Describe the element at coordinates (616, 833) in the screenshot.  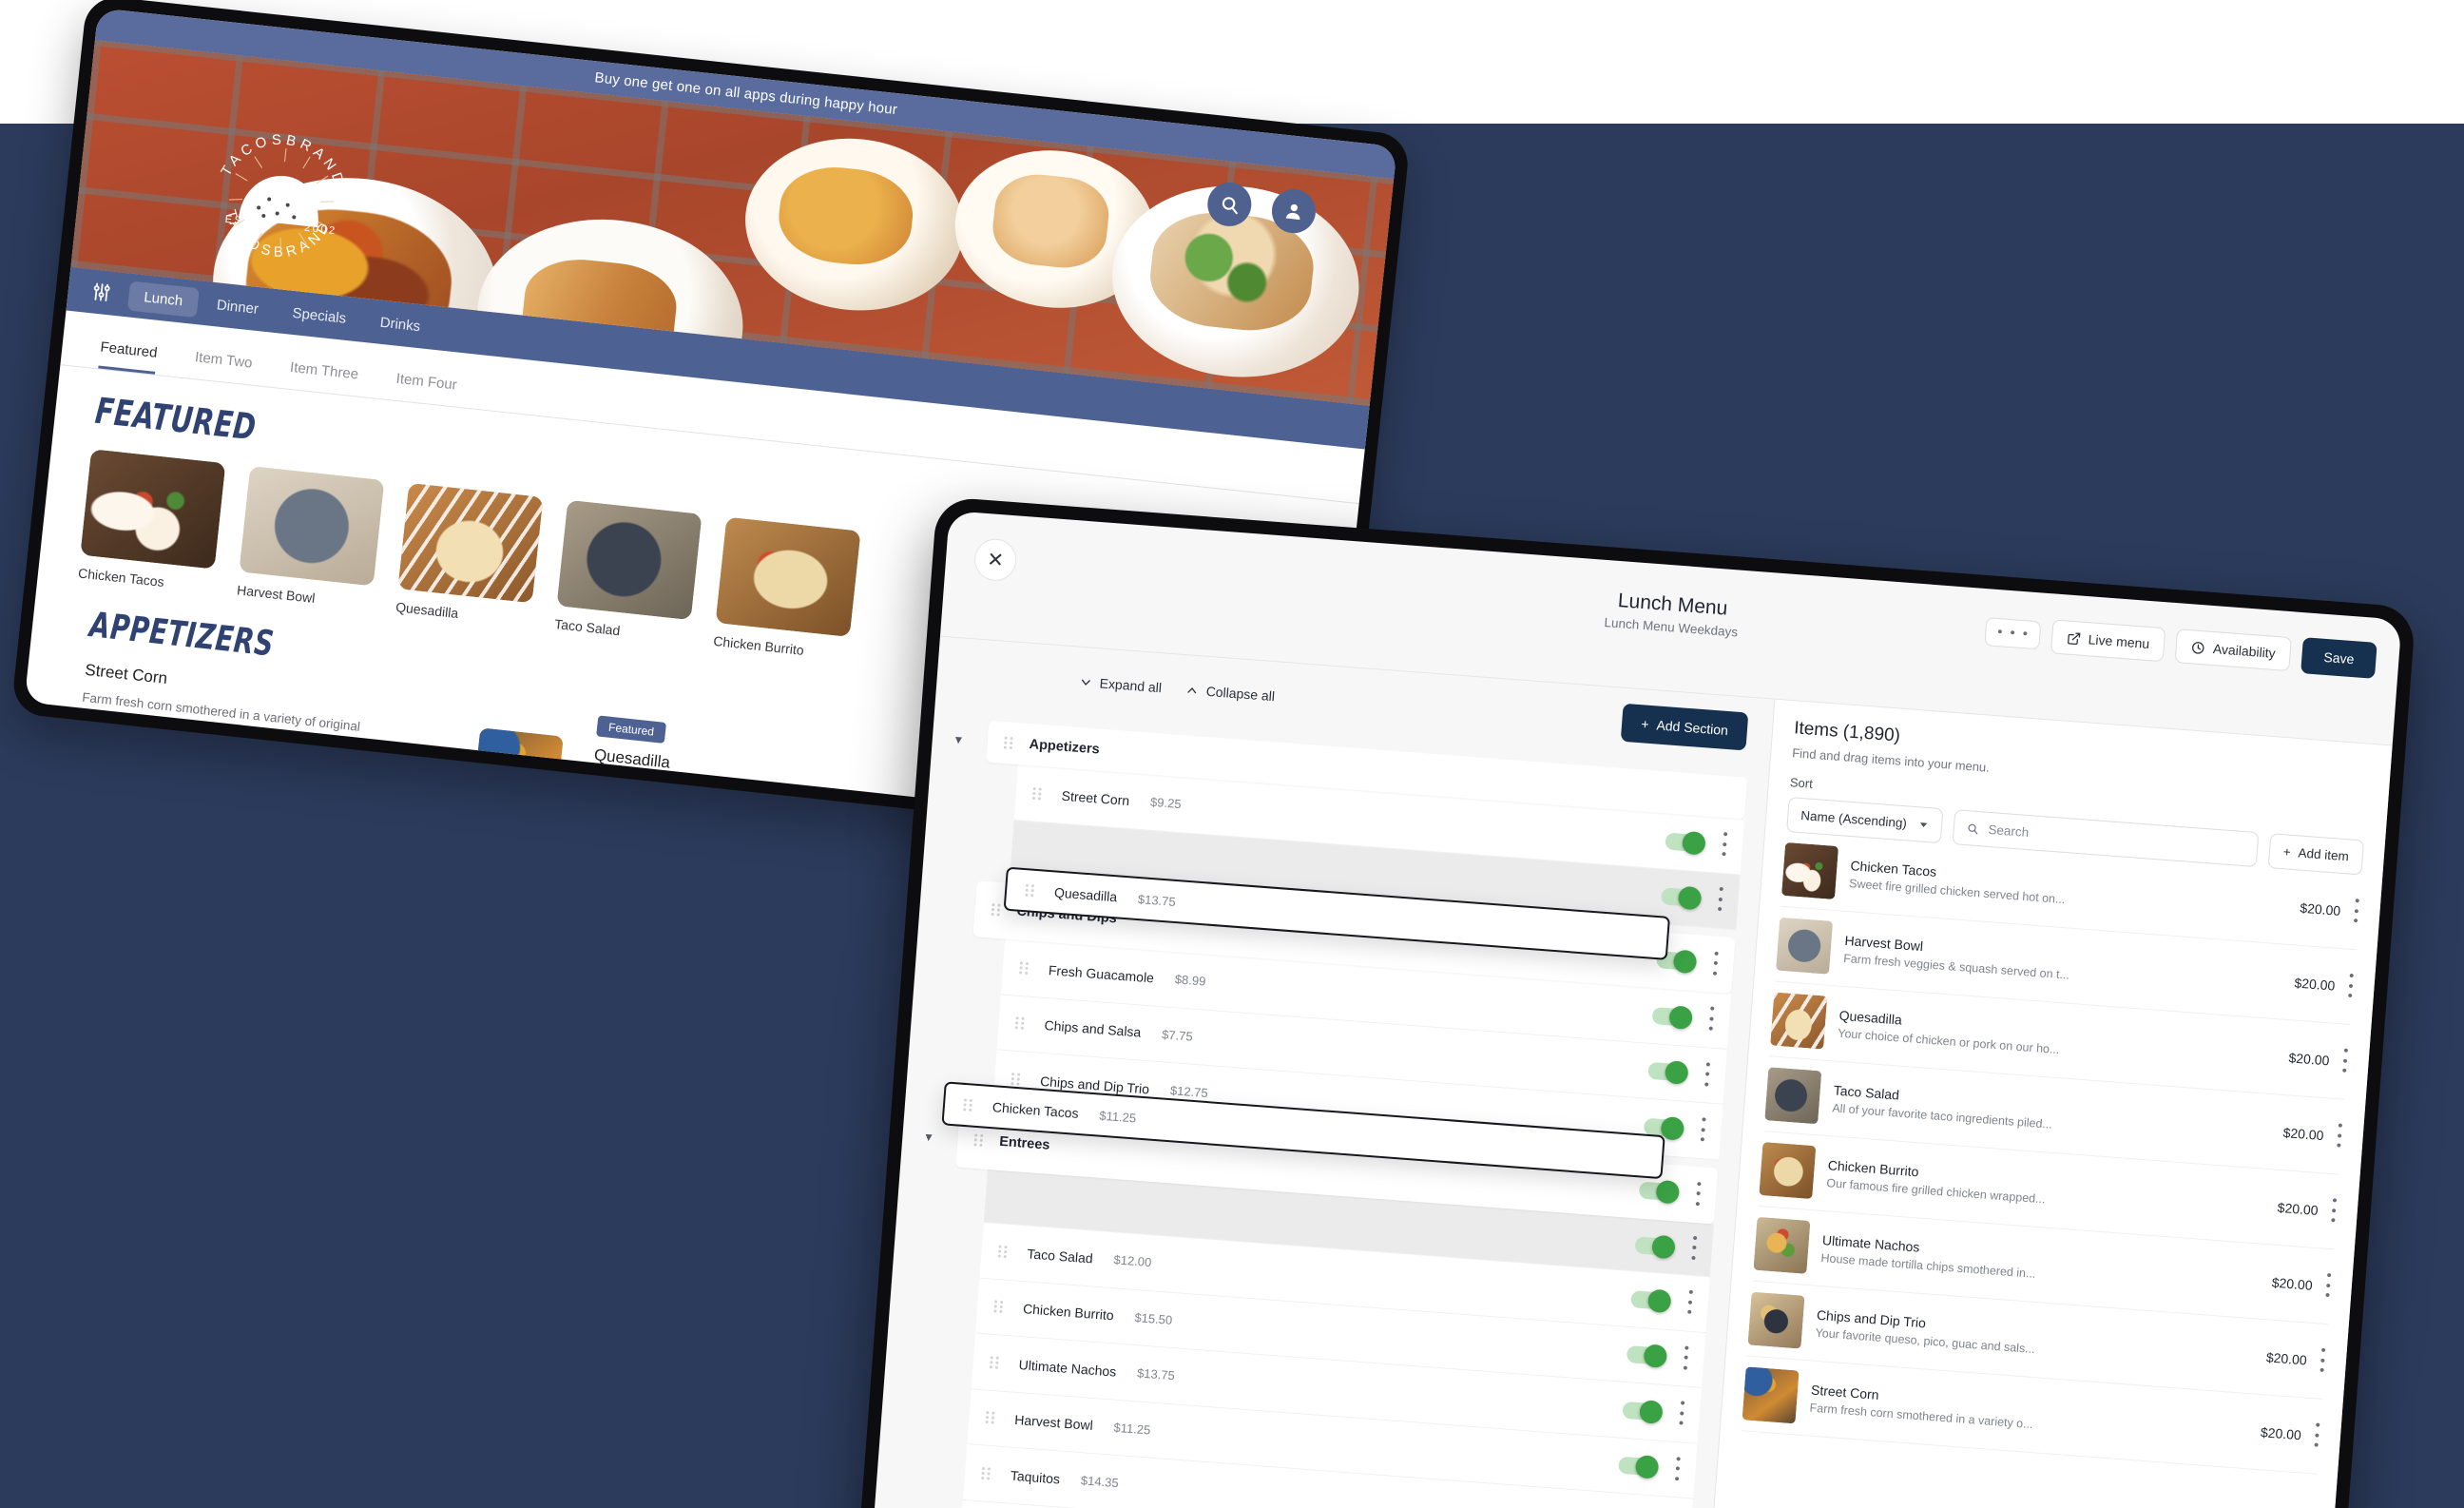
I see `menu-item-tag: Gluten Free` at that location.